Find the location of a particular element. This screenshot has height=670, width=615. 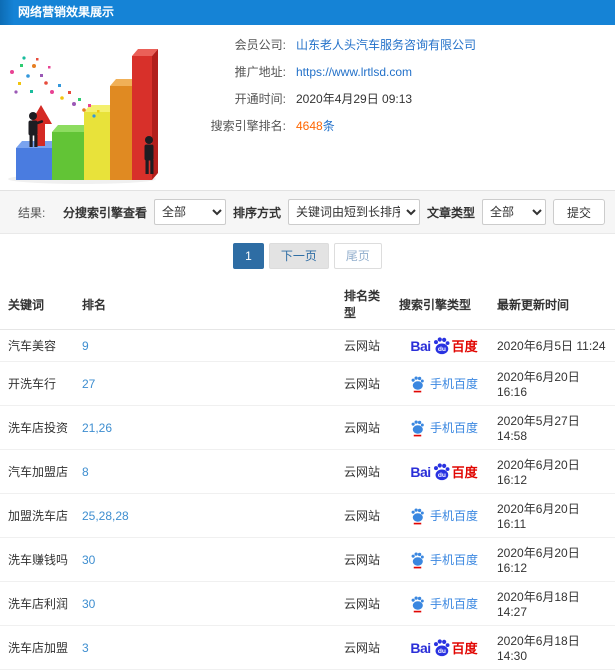

engine-rank-count: 4648 is located at coordinates (309, 126).